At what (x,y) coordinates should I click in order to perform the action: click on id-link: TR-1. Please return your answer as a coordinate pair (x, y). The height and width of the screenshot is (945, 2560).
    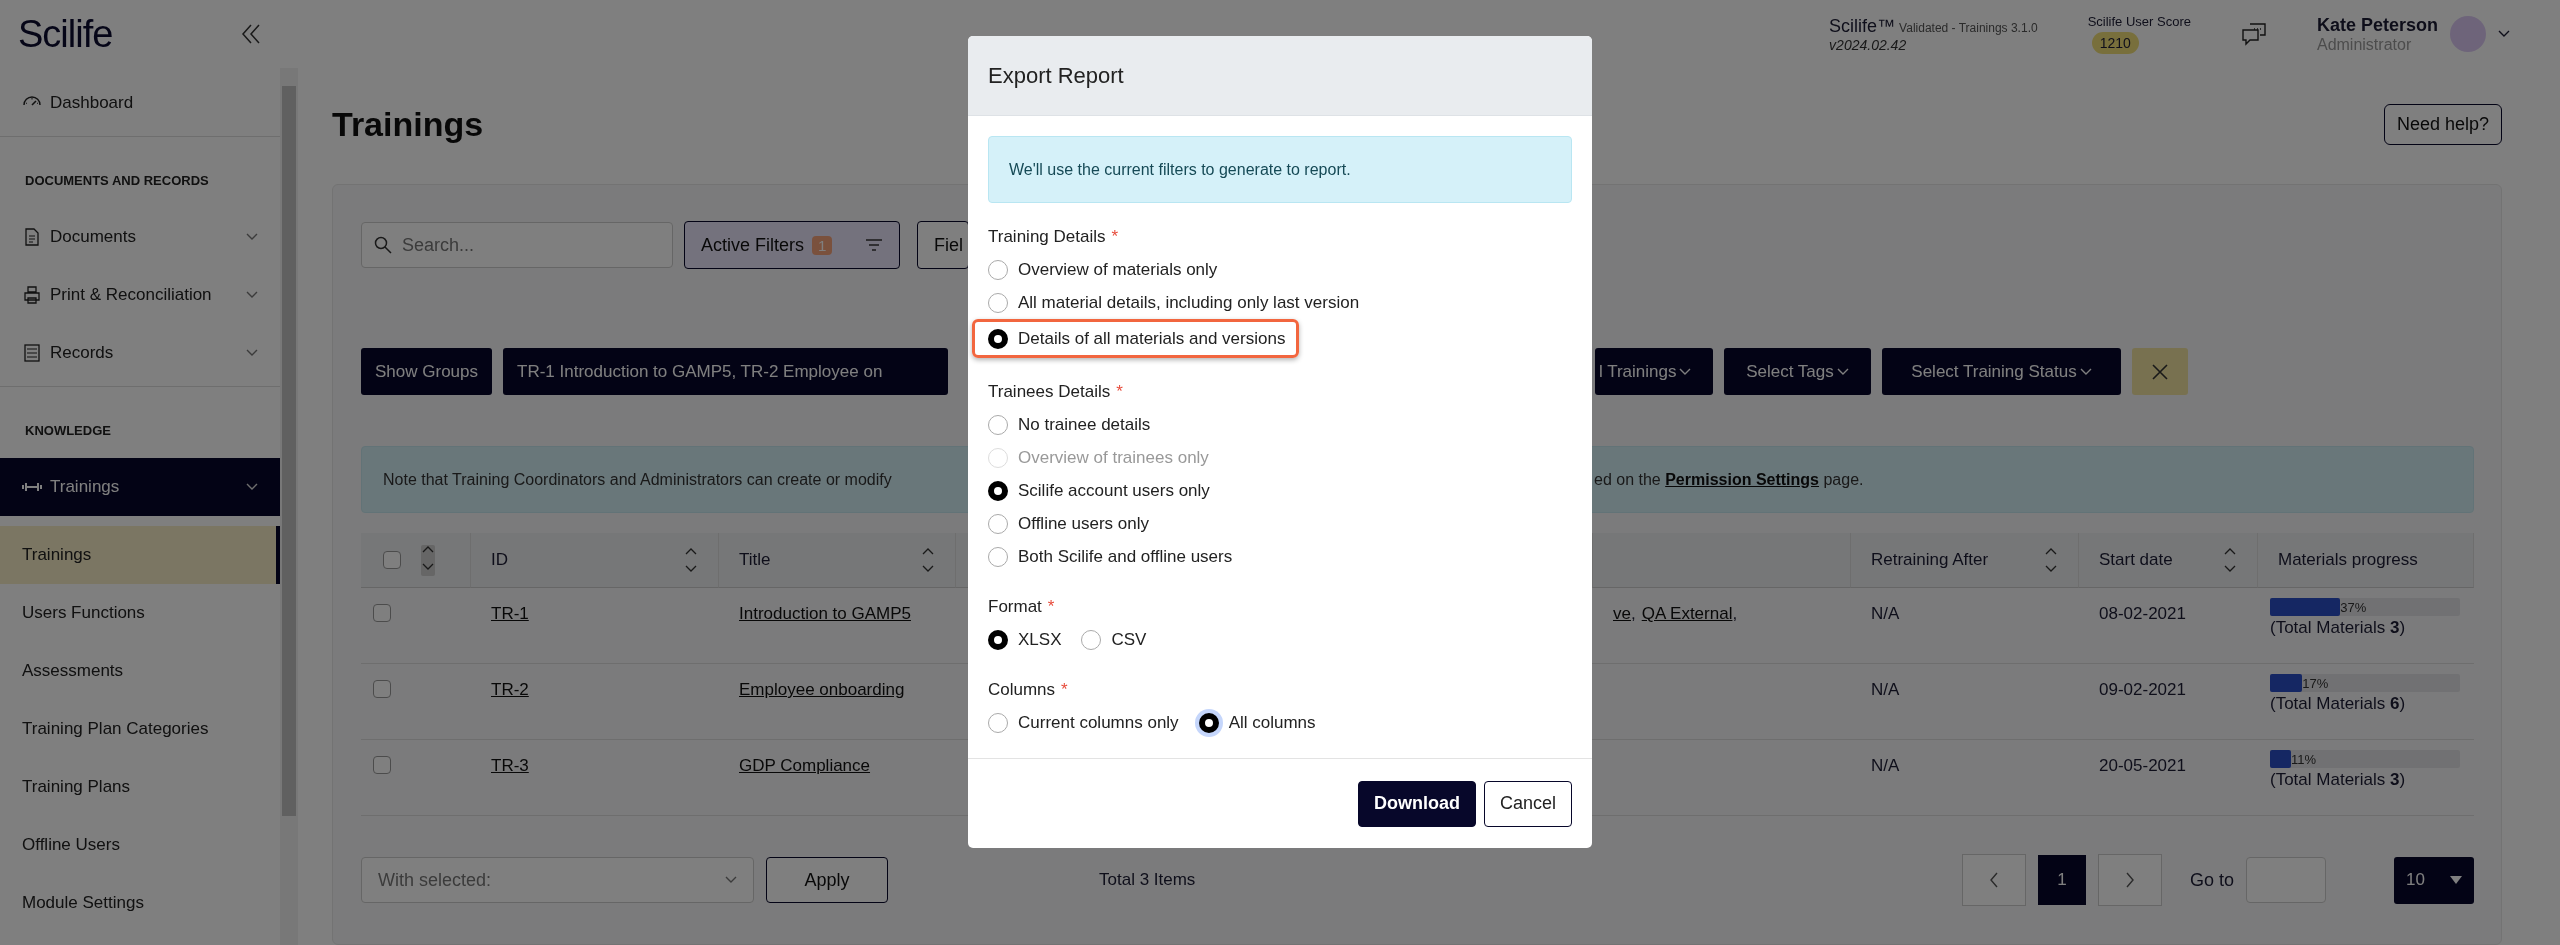
    Looking at the image, I should click on (510, 613).